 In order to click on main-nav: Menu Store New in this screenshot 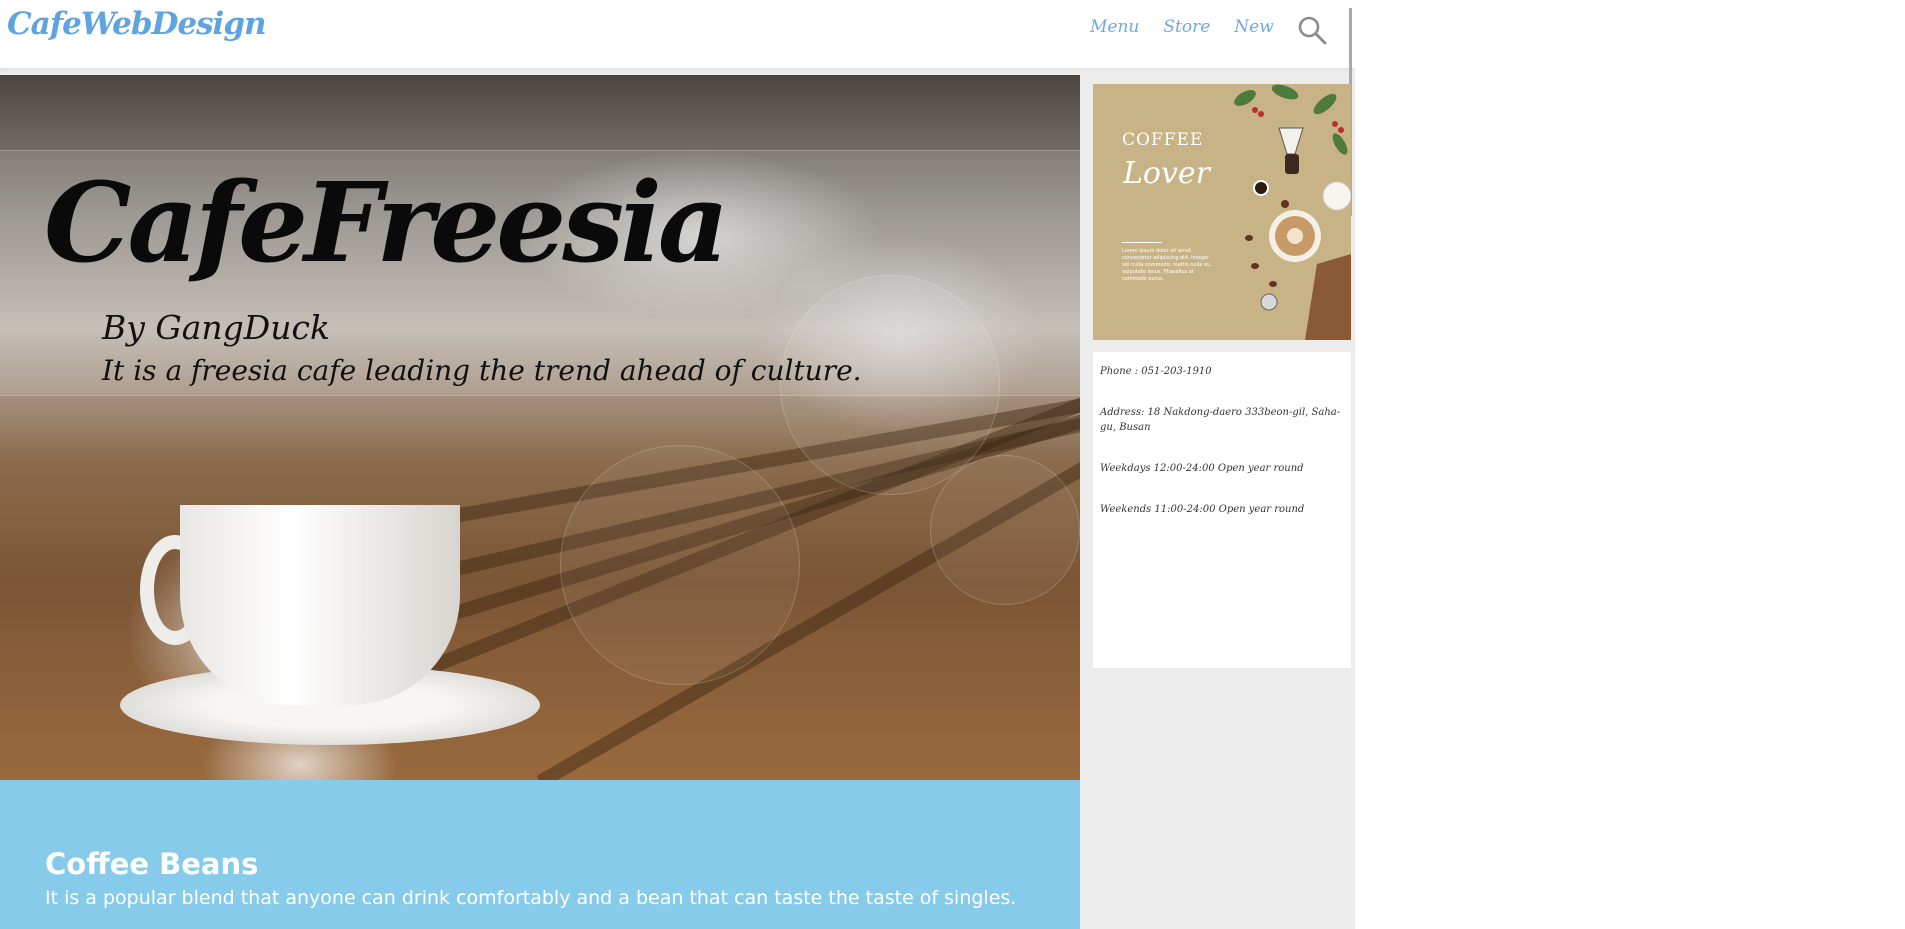, I will do `click(1182, 27)`.